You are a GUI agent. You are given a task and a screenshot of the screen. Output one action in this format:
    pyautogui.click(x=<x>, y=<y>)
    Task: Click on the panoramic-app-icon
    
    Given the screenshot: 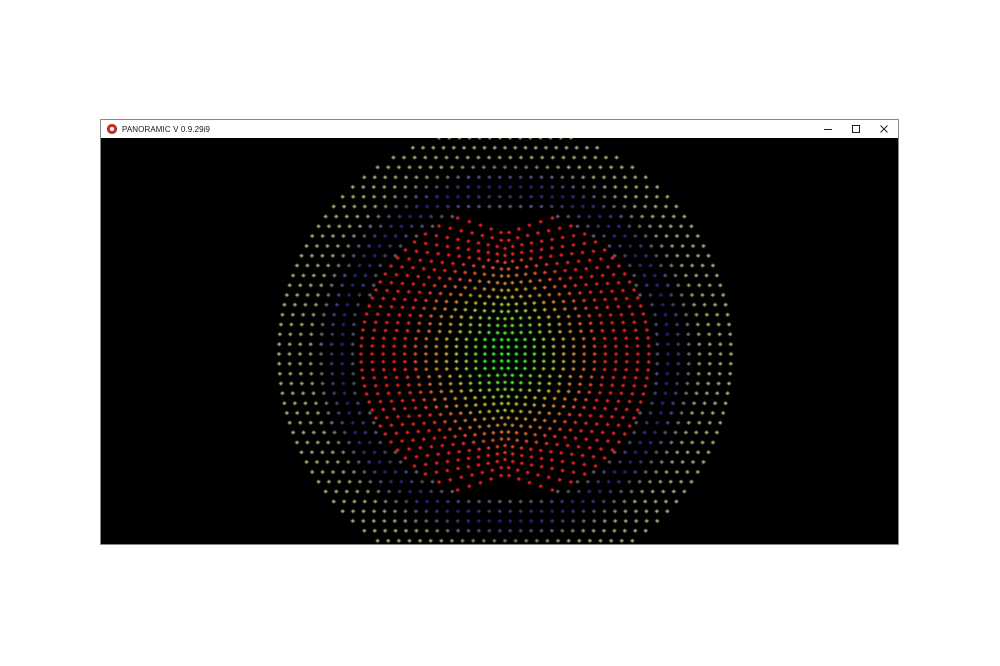 What is the action you would take?
    pyautogui.click(x=112, y=129)
    